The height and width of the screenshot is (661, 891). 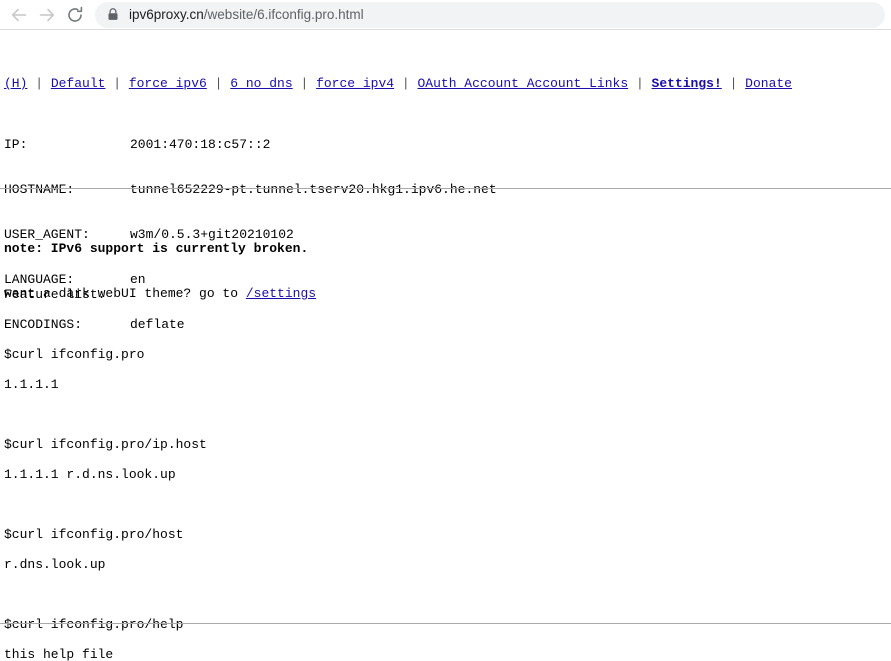 What do you see at coordinates (31, 384) in the screenshot?
I see `feature-output: 1.1.1.1` at bounding box center [31, 384].